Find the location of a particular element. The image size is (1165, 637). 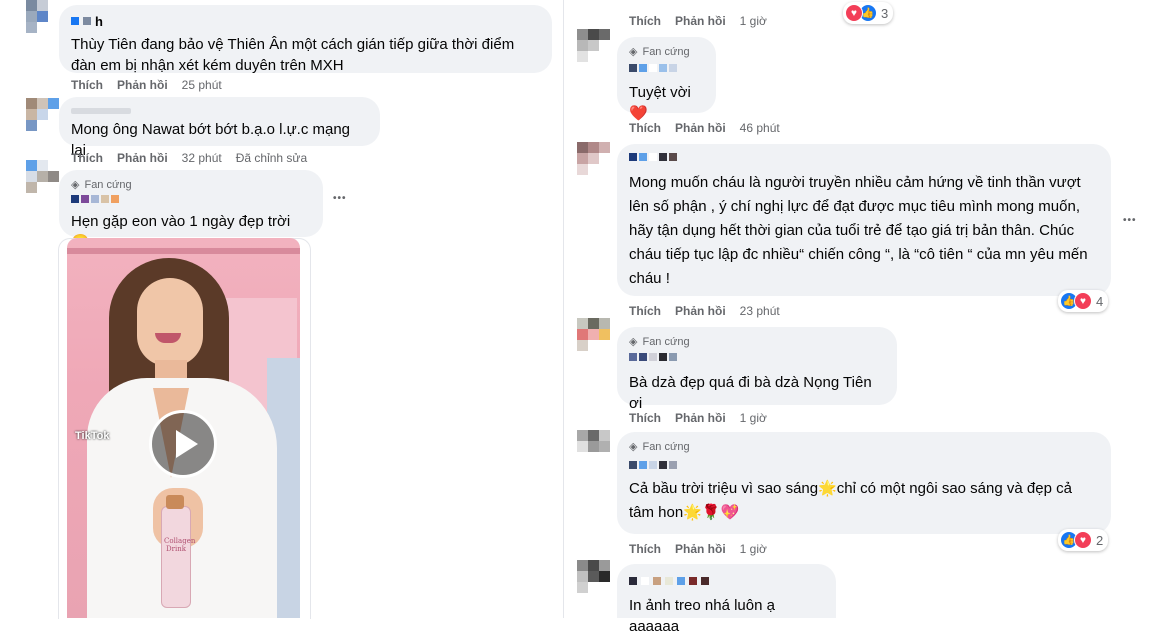

timestamp: 25 phút is located at coordinates (202, 85).